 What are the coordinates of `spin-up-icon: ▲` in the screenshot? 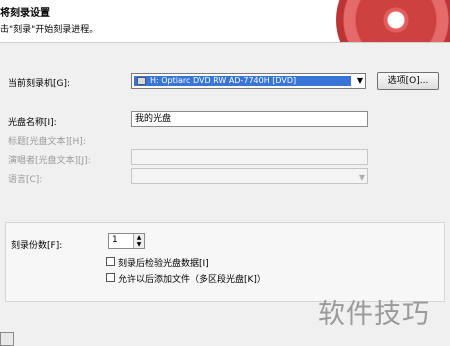 It's located at (139, 237).